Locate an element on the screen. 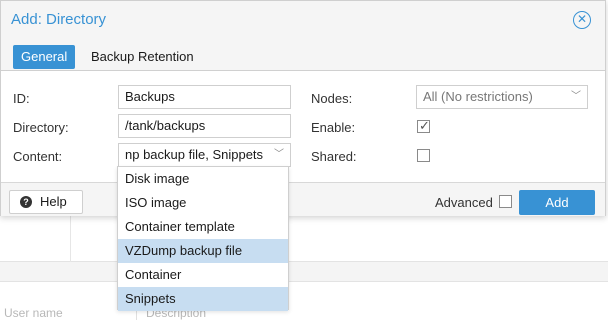 Image resolution: width=608 pixels, height=320 pixels. nodes-label: Nodes: is located at coordinates (332, 98).